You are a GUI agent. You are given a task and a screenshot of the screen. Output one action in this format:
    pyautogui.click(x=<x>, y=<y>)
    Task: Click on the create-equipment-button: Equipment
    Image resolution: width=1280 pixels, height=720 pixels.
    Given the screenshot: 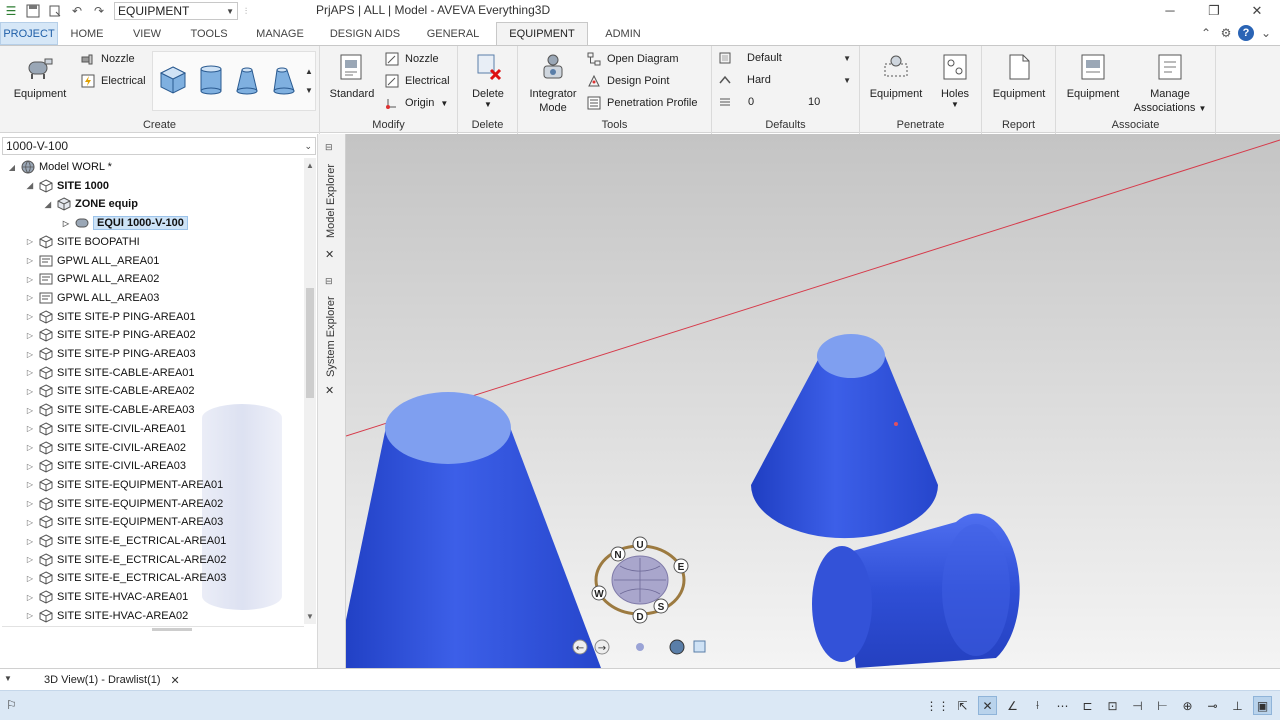 What is the action you would take?
    pyautogui.click(x=40, y=76)
    